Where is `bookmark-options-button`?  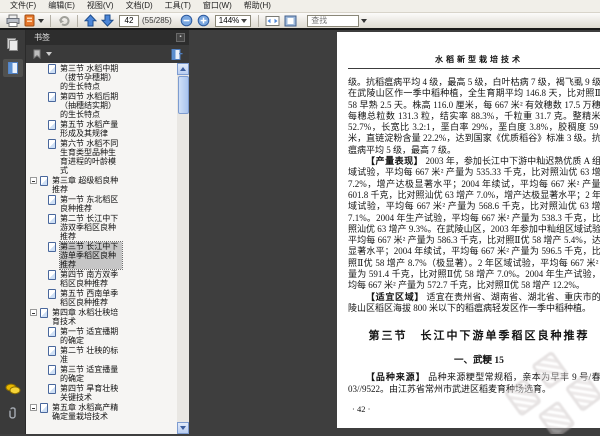 bookmark-options-button is located at coordinates (42, 54).